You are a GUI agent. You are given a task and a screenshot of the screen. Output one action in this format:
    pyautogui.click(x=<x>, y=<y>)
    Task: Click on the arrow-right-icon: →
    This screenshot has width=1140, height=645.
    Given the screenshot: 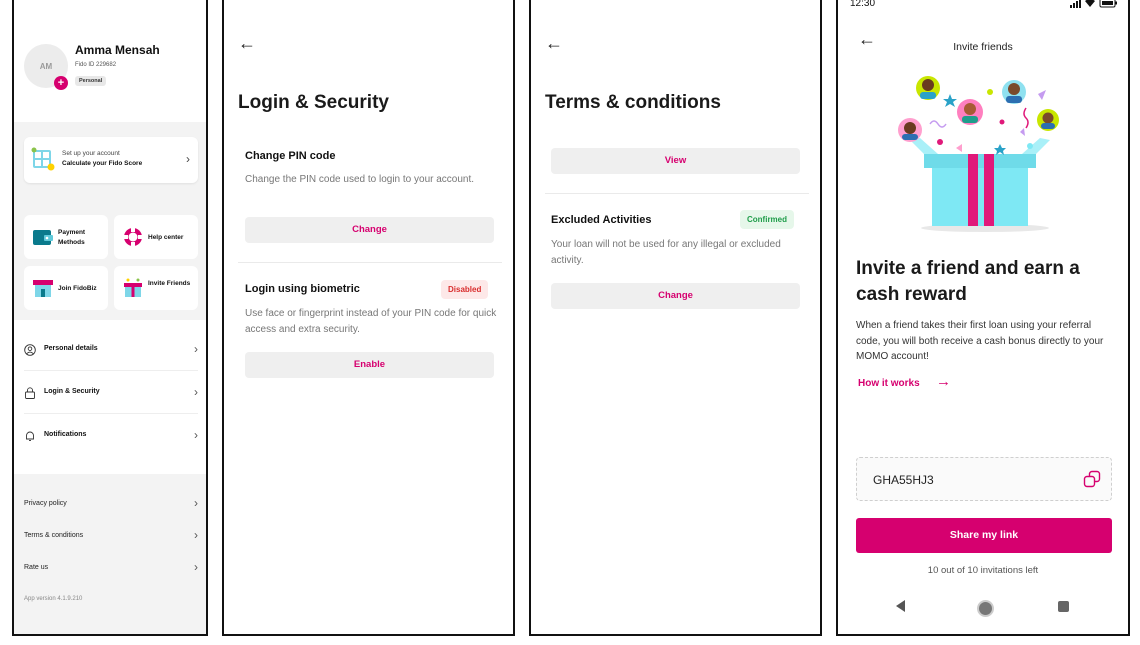 What is the action you would take?
    pyautogui.click(x=943, y=381)
    